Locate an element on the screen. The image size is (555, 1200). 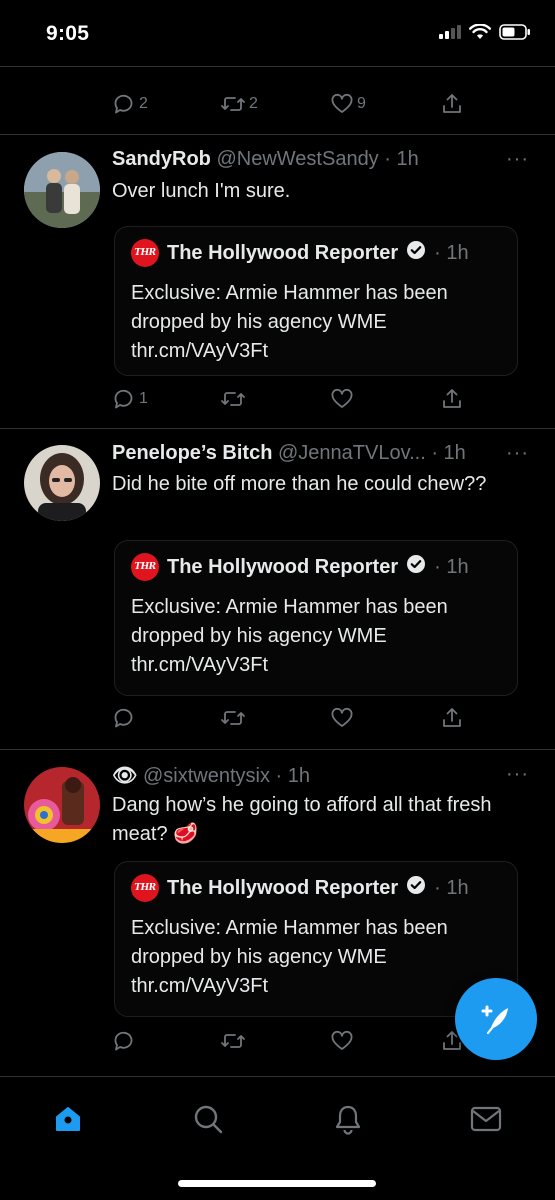
handle: @sixtwentysix is located at coordinates (206, 776).